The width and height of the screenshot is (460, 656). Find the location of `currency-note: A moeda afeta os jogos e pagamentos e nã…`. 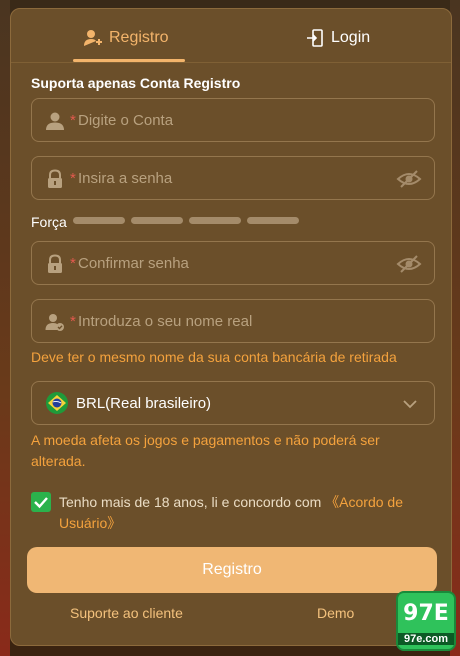

currency-note: A moeda afeta os jogos e pagamentos e nã… is located at coordinates (205, 450).